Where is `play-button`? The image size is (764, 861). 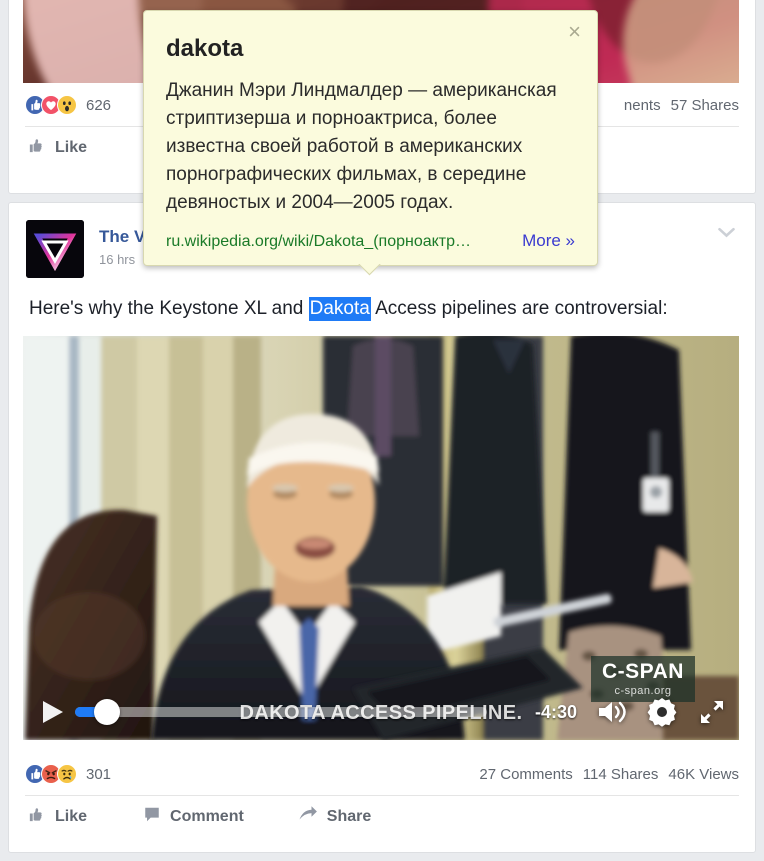
play-button is located at coordinates (52, 712).